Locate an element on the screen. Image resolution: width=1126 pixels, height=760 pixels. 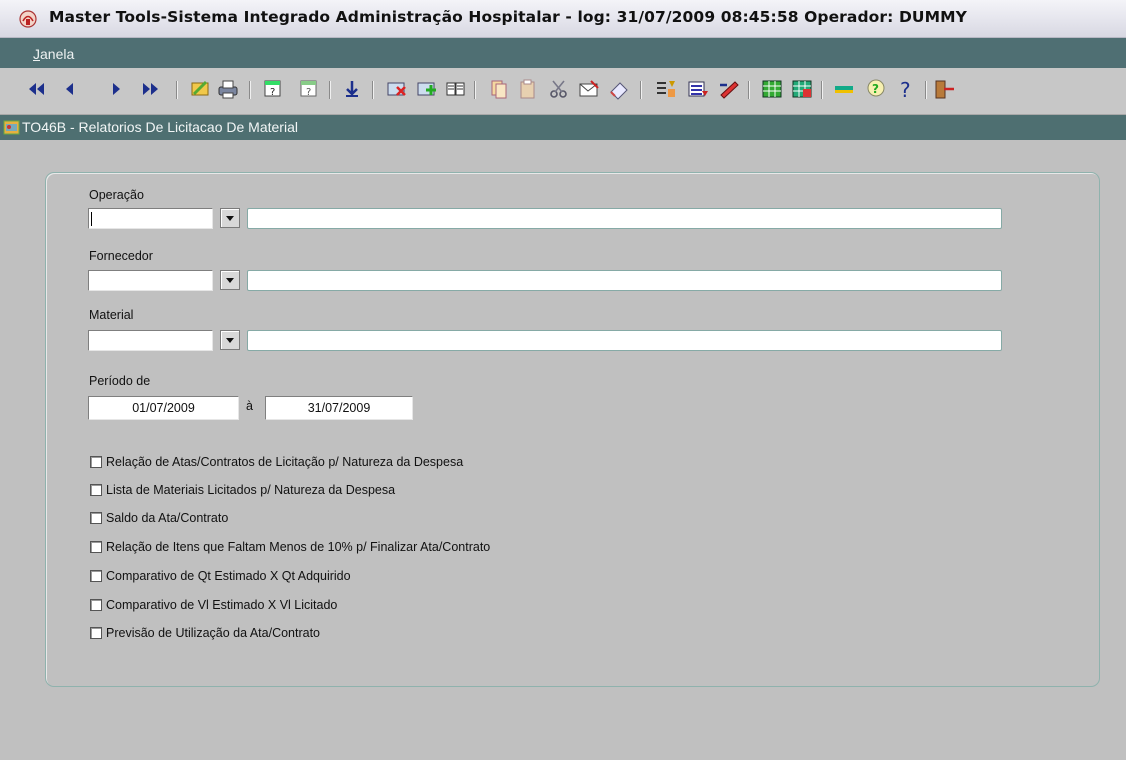
eraser-icon is located at coordinates (619, 89).